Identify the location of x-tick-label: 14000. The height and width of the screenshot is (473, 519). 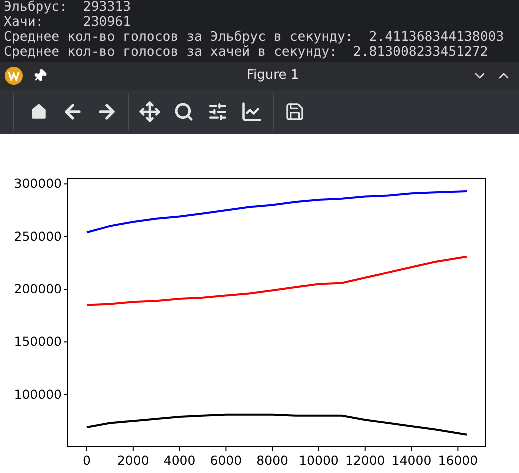
(412, 460).